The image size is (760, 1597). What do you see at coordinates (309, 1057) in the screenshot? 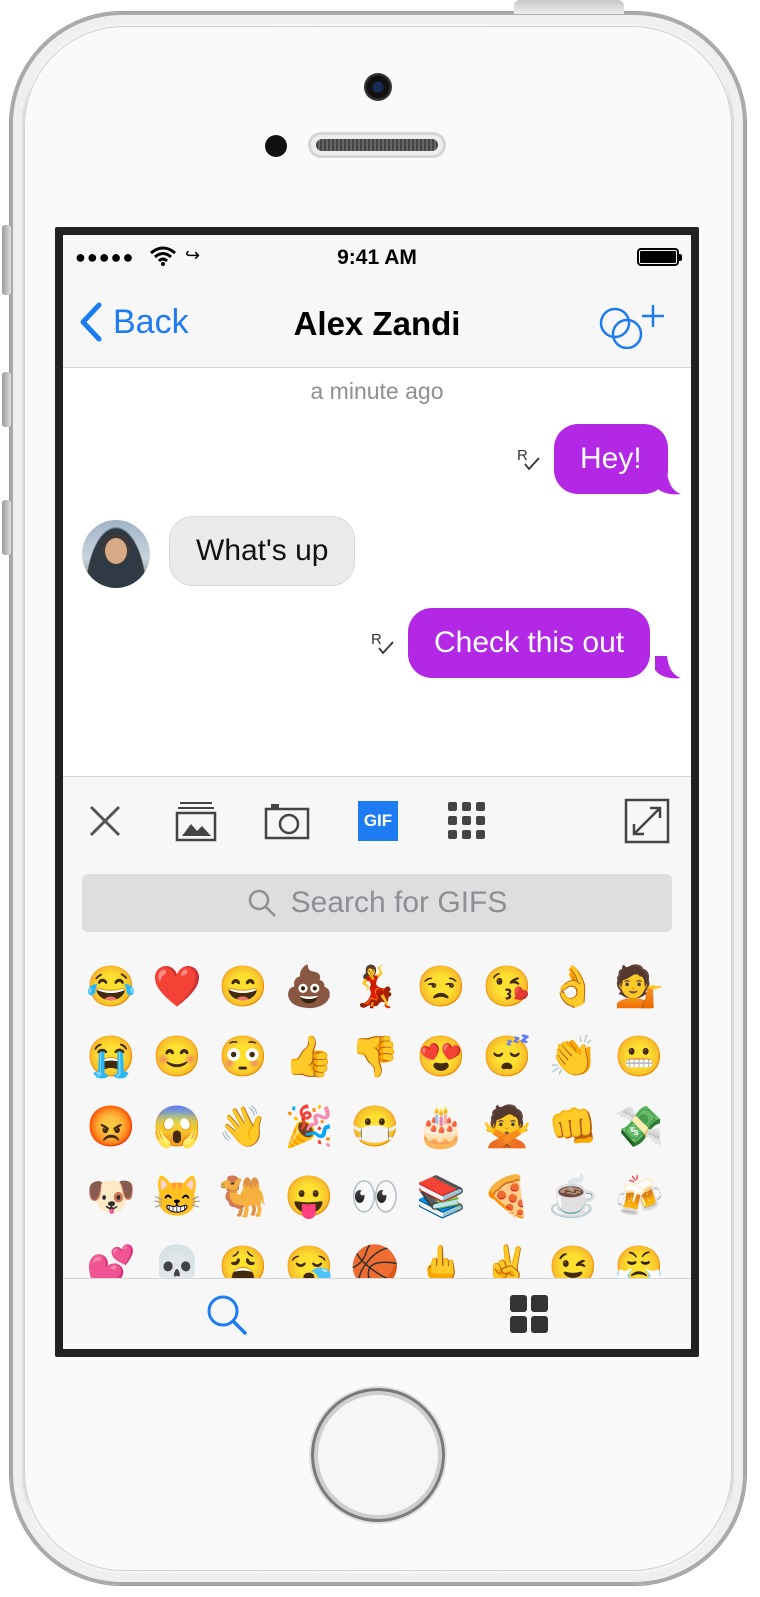
I see `emoji-cell: 👍` at bounding box center [309, 1057].